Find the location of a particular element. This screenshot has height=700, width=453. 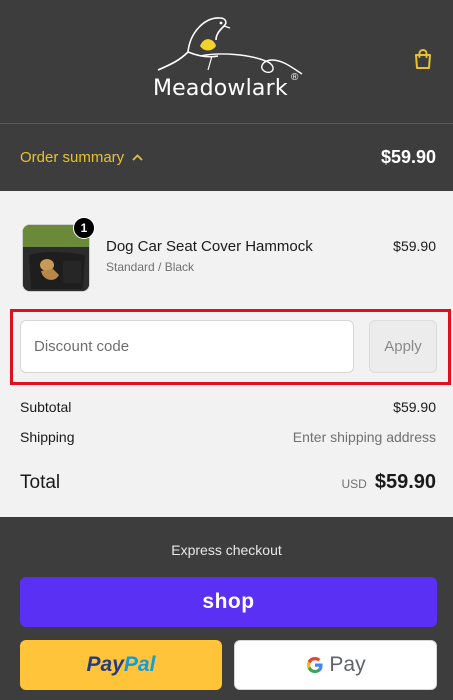

shopping-bag-icon is located at coordinates (423, 58).